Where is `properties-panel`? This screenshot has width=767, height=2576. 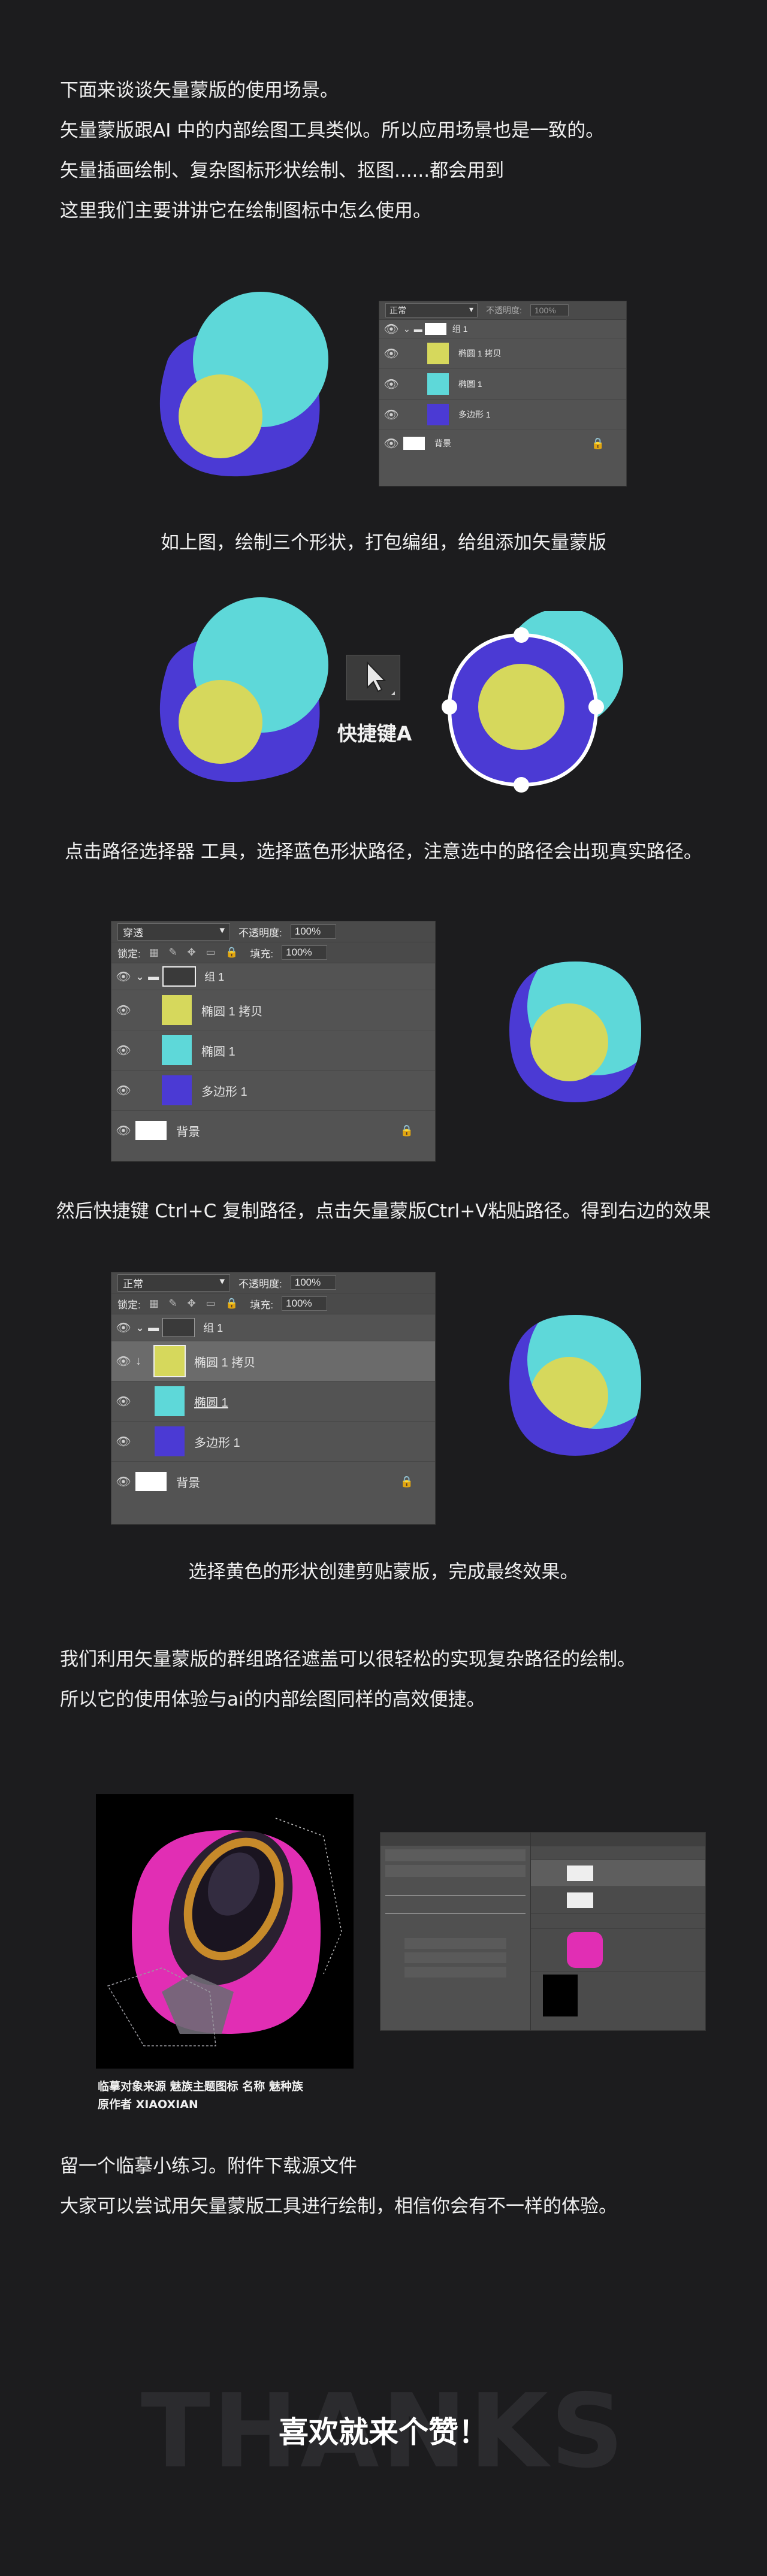
properties-panel is located at coordinates (456, 1931).